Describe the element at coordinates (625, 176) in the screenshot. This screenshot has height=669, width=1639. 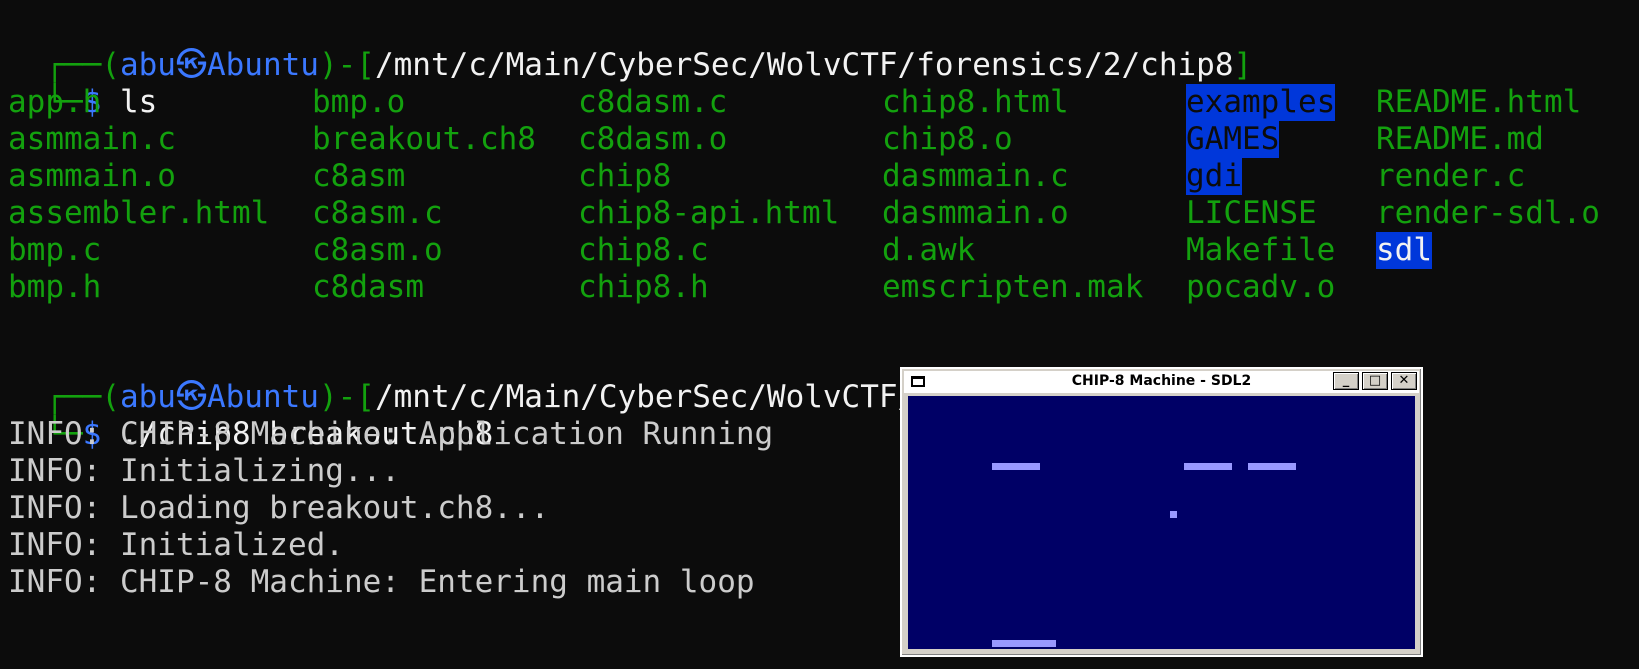
I see `ls-file: chip8` at that location.